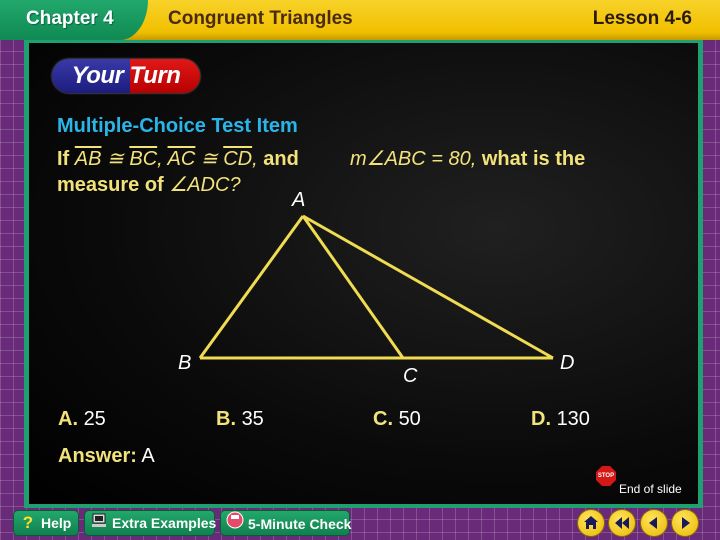  What do you see at coordinates (97, 456) in the screenshot?
I see `answer-label: Answer:` at bounding box center [97, 456].